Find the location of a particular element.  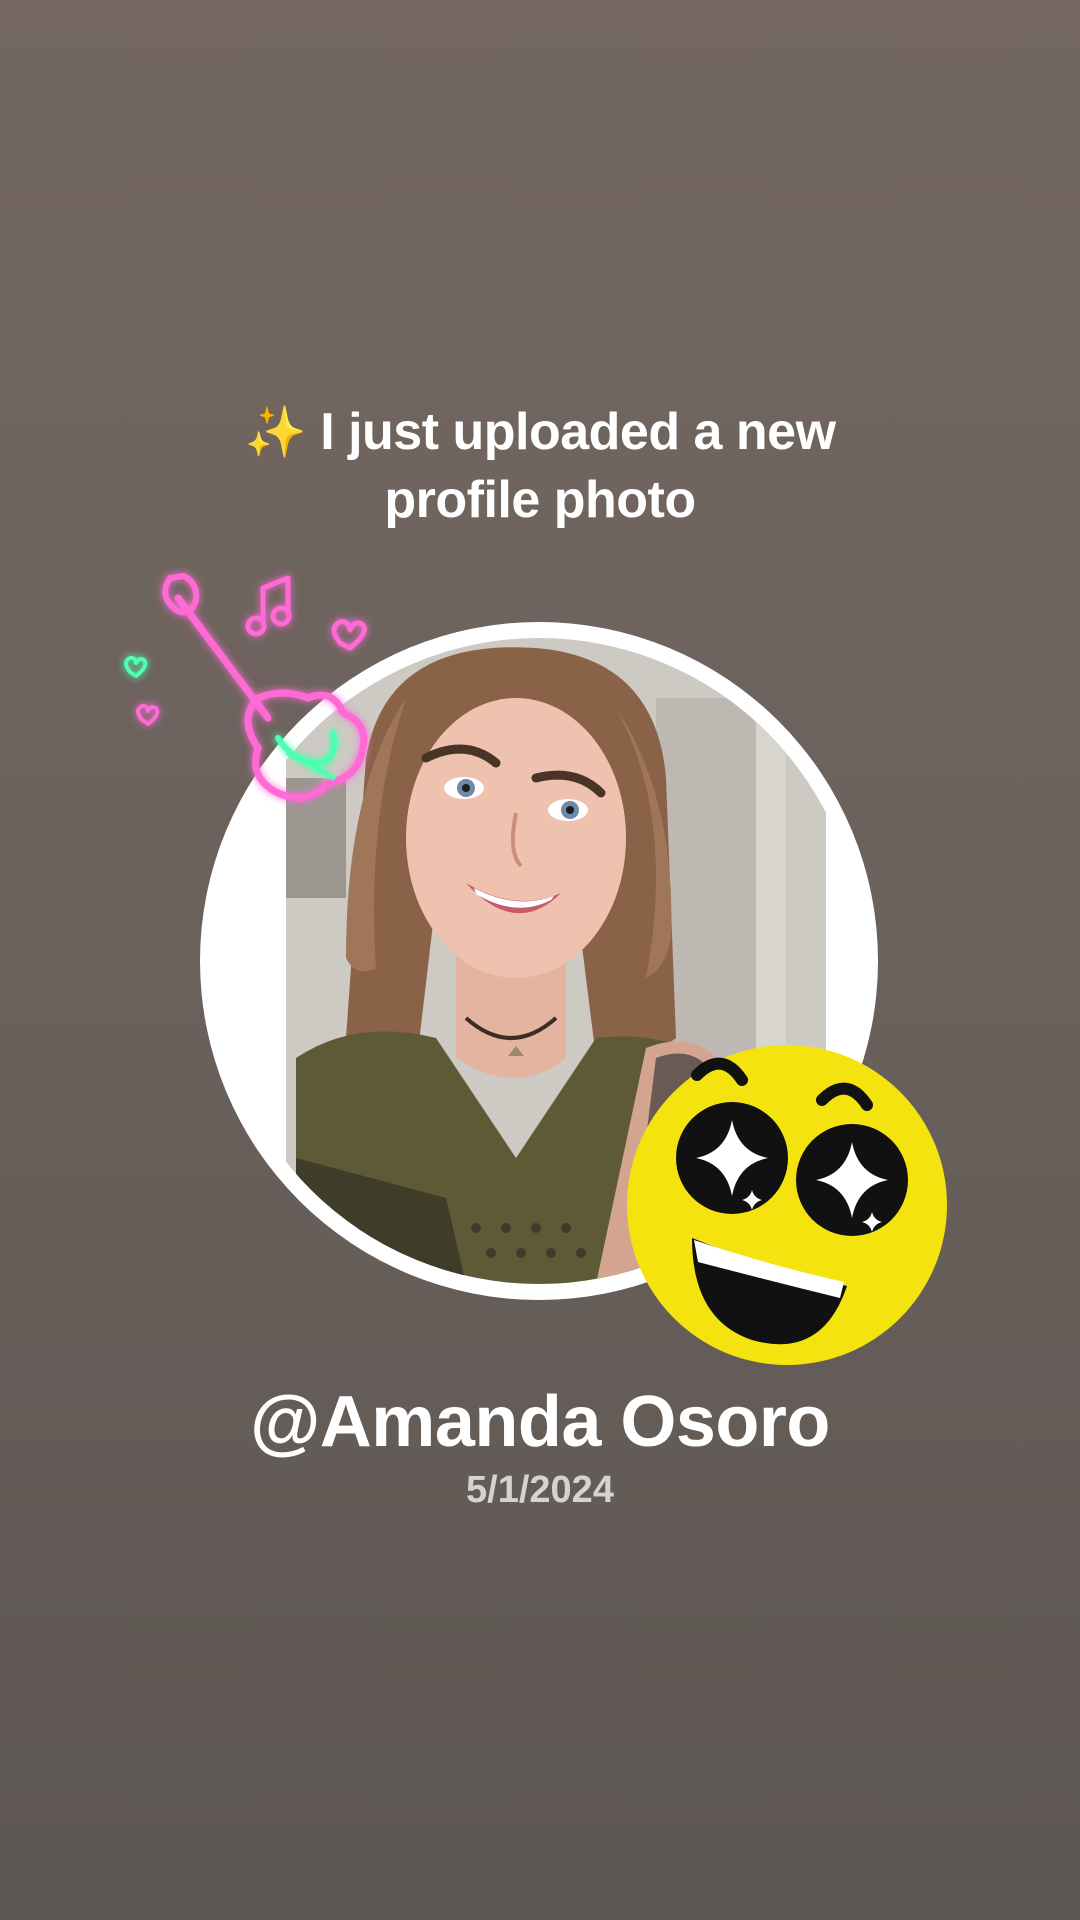

profile-username: @Amanda Osoro is located at coordinates (540, 1422).